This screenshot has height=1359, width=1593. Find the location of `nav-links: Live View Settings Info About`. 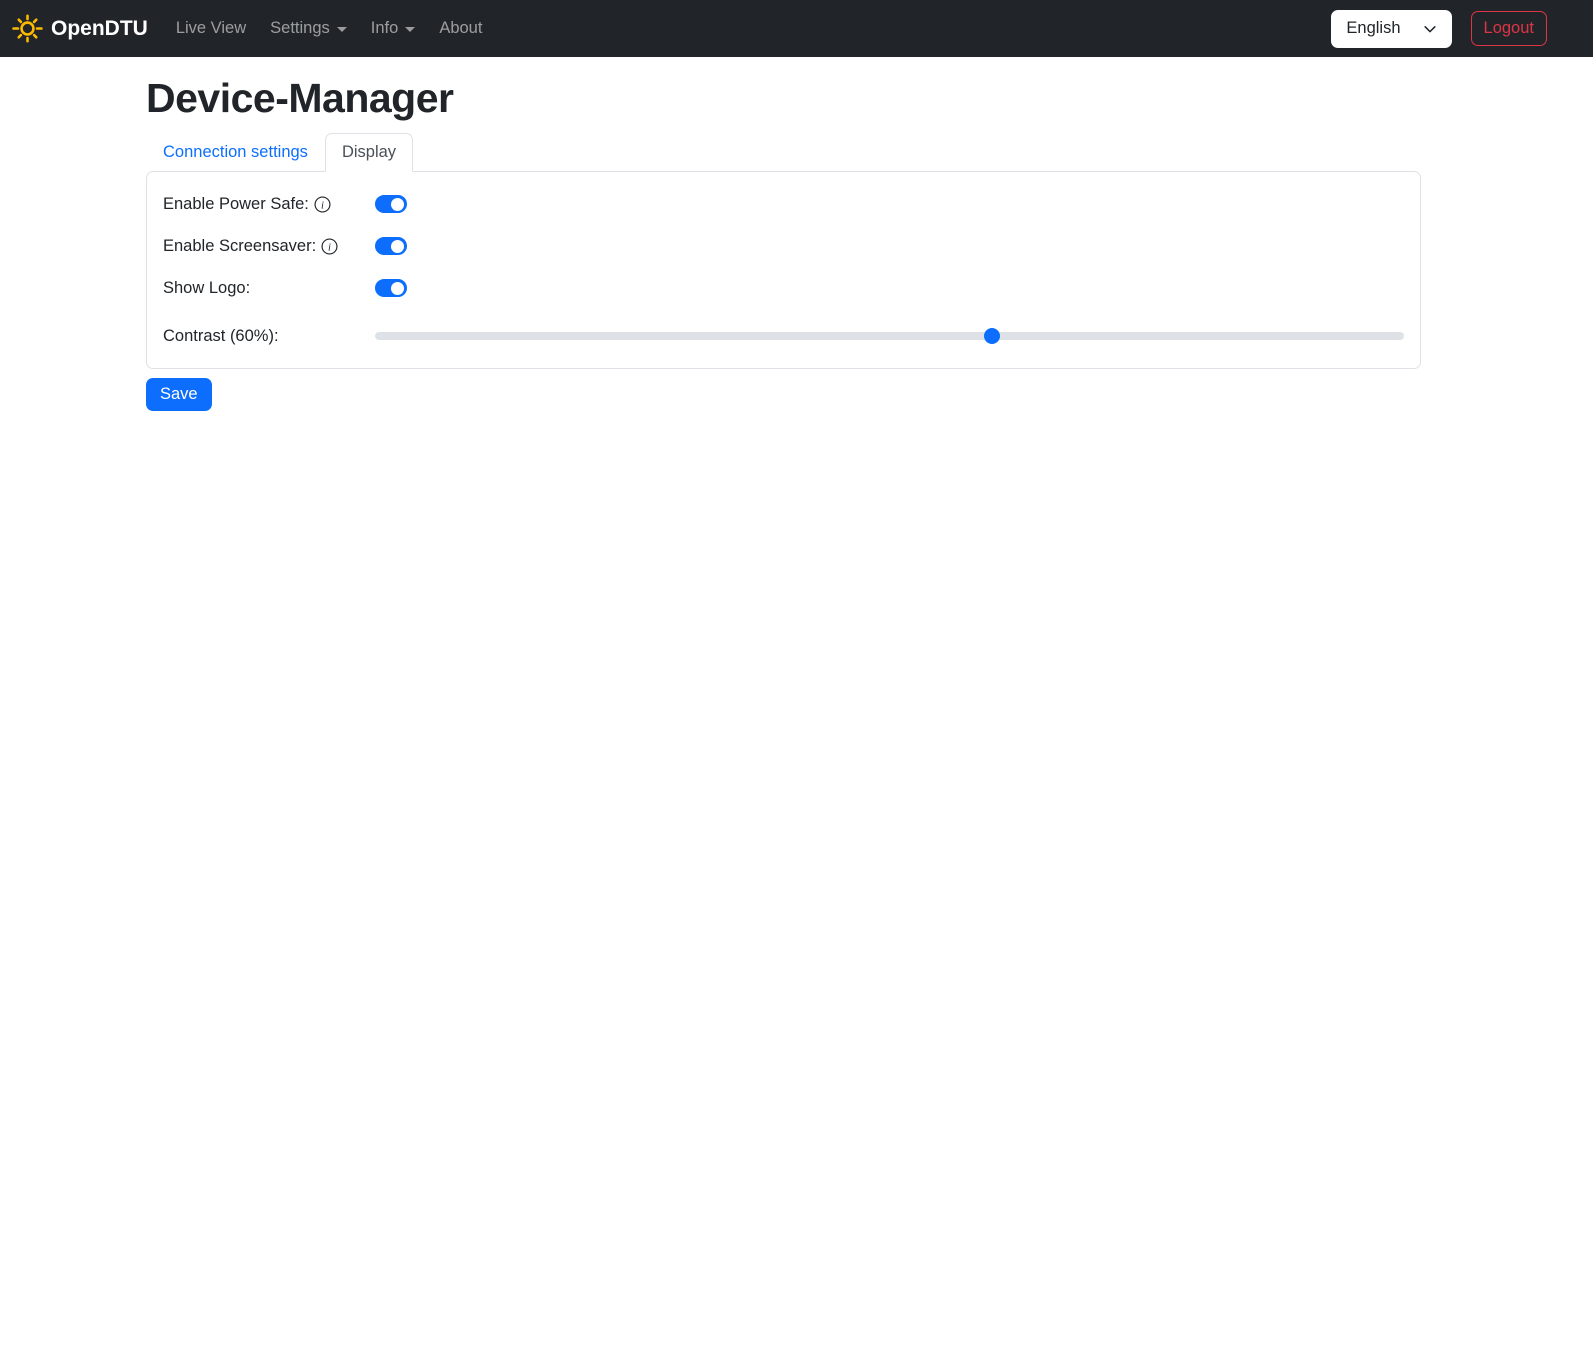

nav-links: Live View Settings Info About is located at coordinates (329, 28).